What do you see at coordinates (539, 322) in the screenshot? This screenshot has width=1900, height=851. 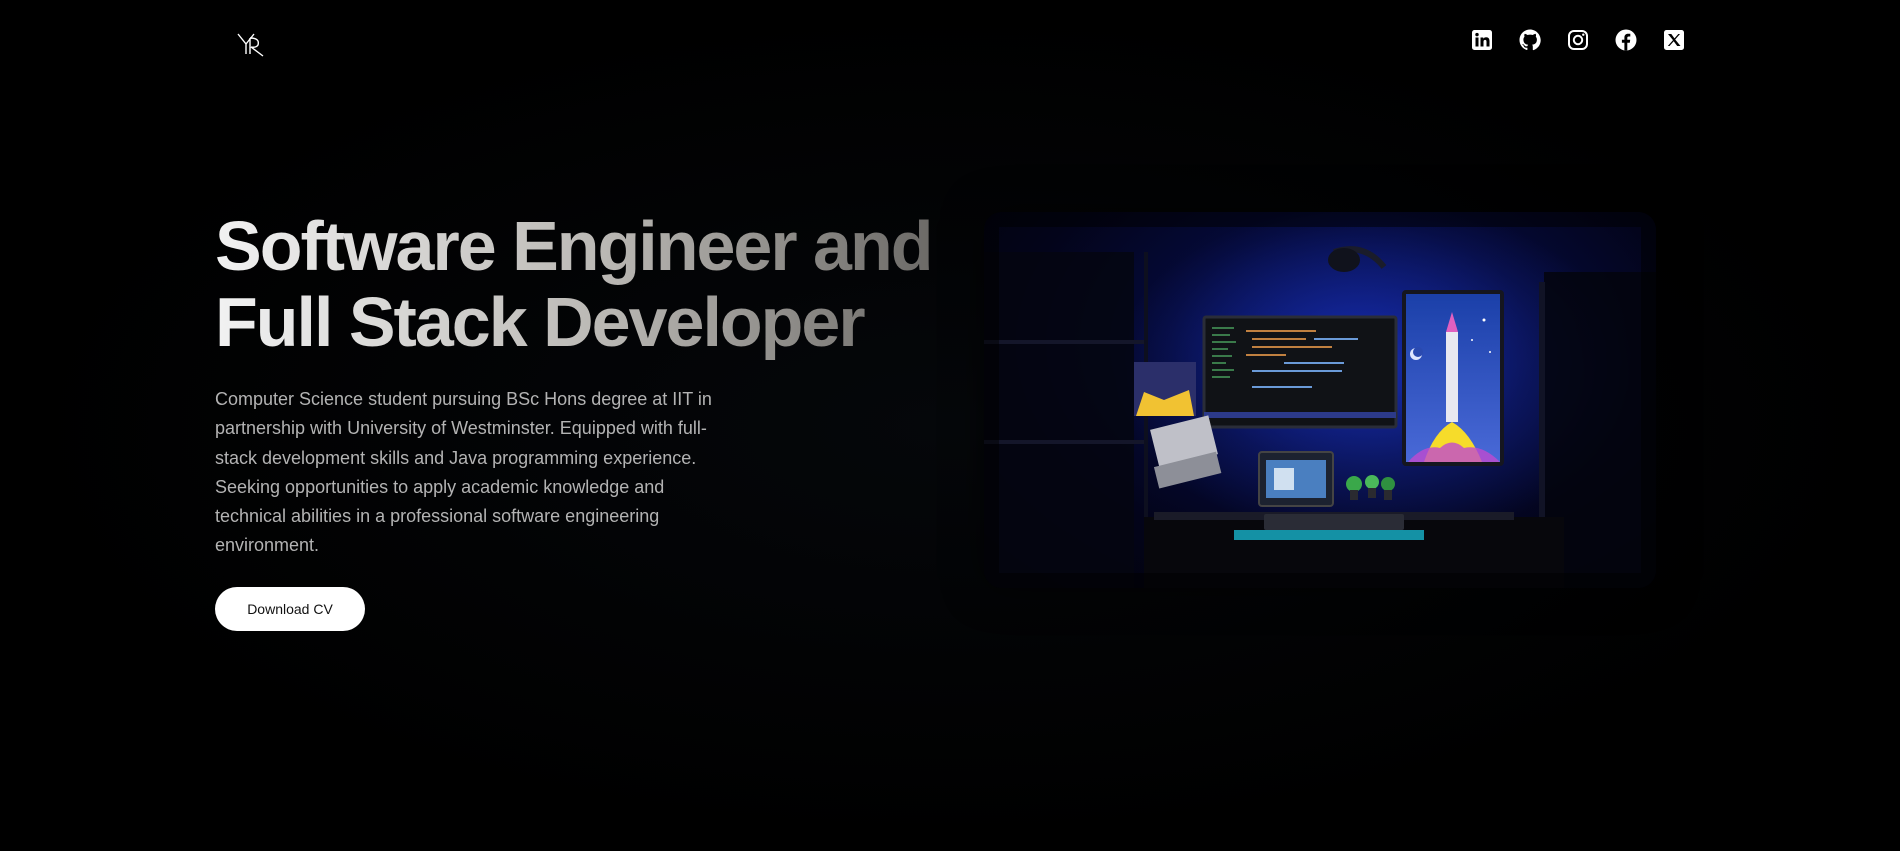 I see `headline-line-2: Full Stack Developer` at bounding box center [539, 322].